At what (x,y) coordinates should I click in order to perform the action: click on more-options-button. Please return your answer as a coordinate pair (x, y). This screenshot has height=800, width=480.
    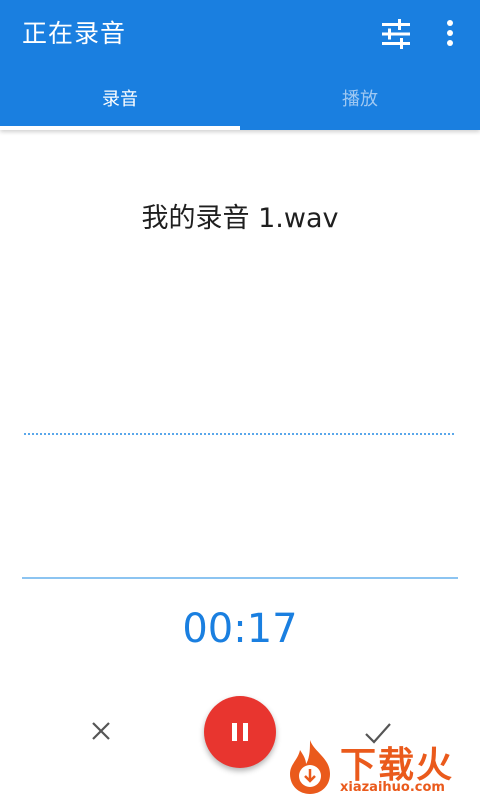
    Looking at the image, I should click on (450, 34).